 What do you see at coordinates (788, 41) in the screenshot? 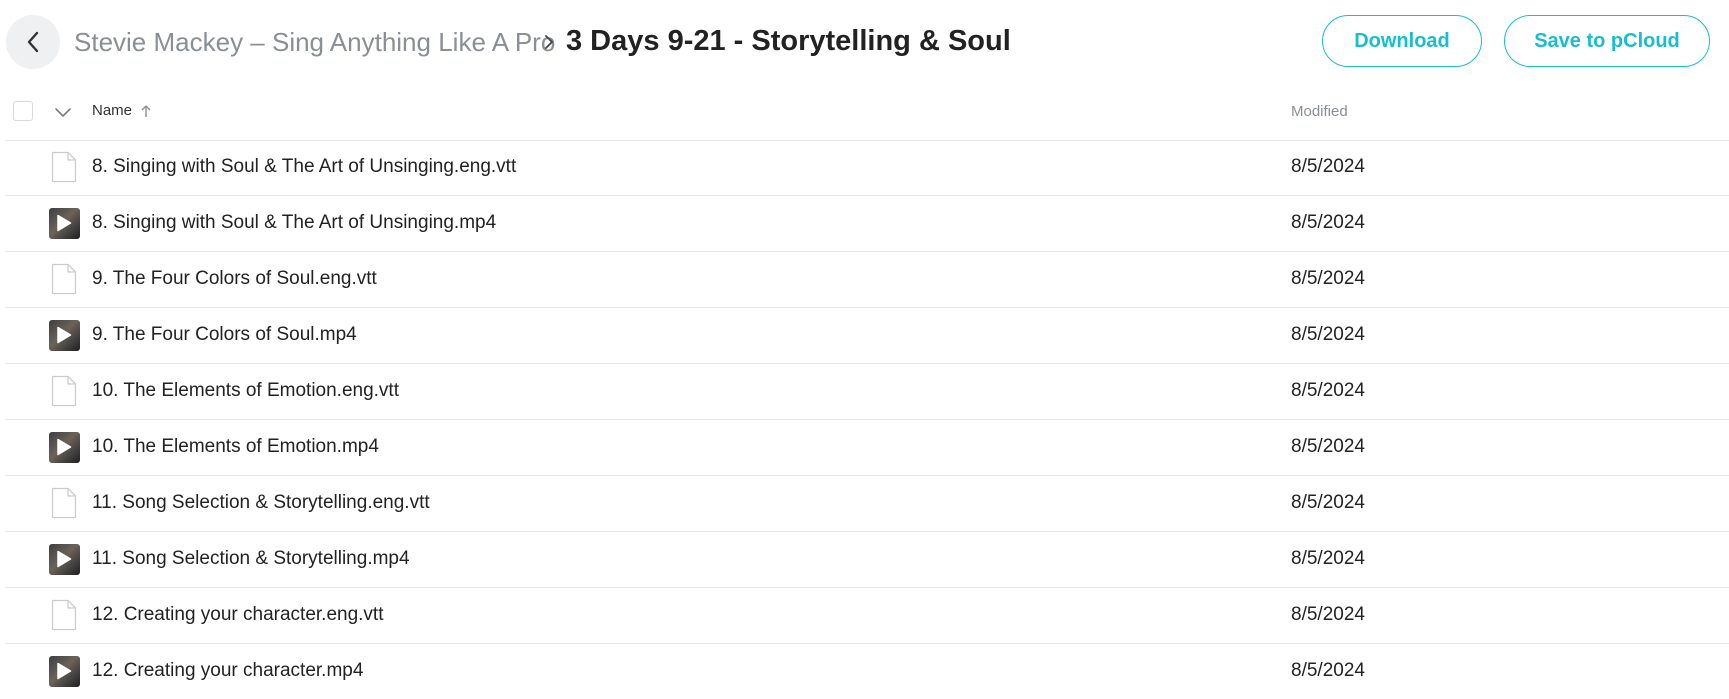
I see `page-title: 3 Days 9-21 - Storytelling & Soul` at bounding box center [788, 41].